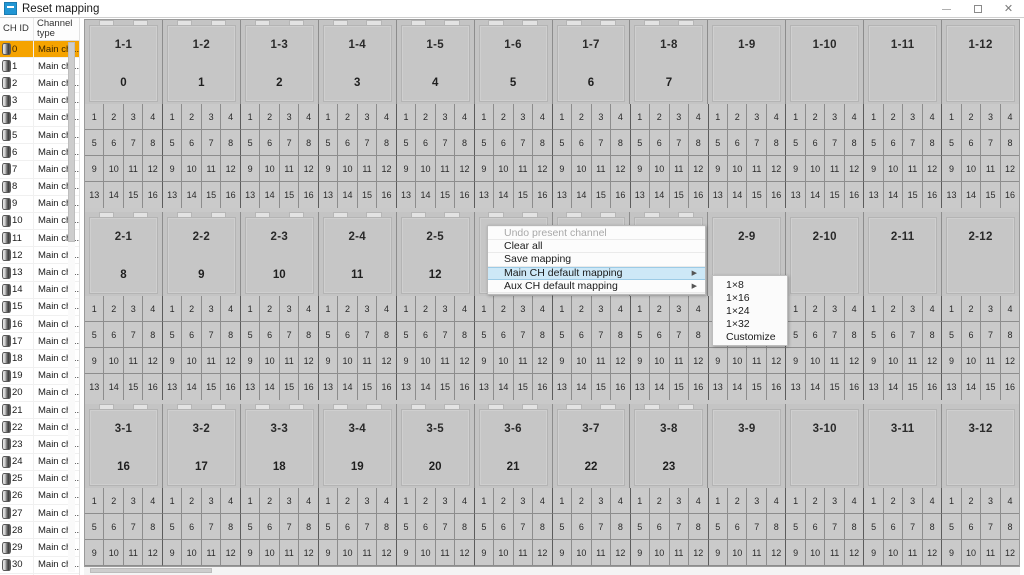  I want to click on speaker-block: 2-2 9, so click(201, 254).